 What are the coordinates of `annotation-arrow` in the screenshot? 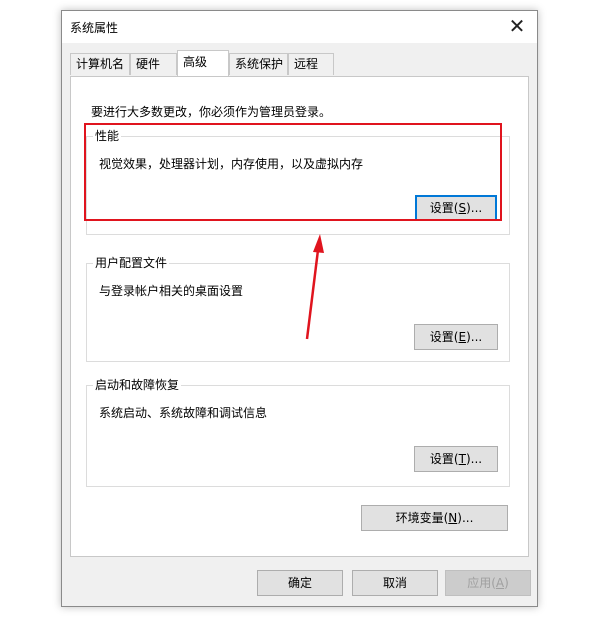 It's located at (314, 287).